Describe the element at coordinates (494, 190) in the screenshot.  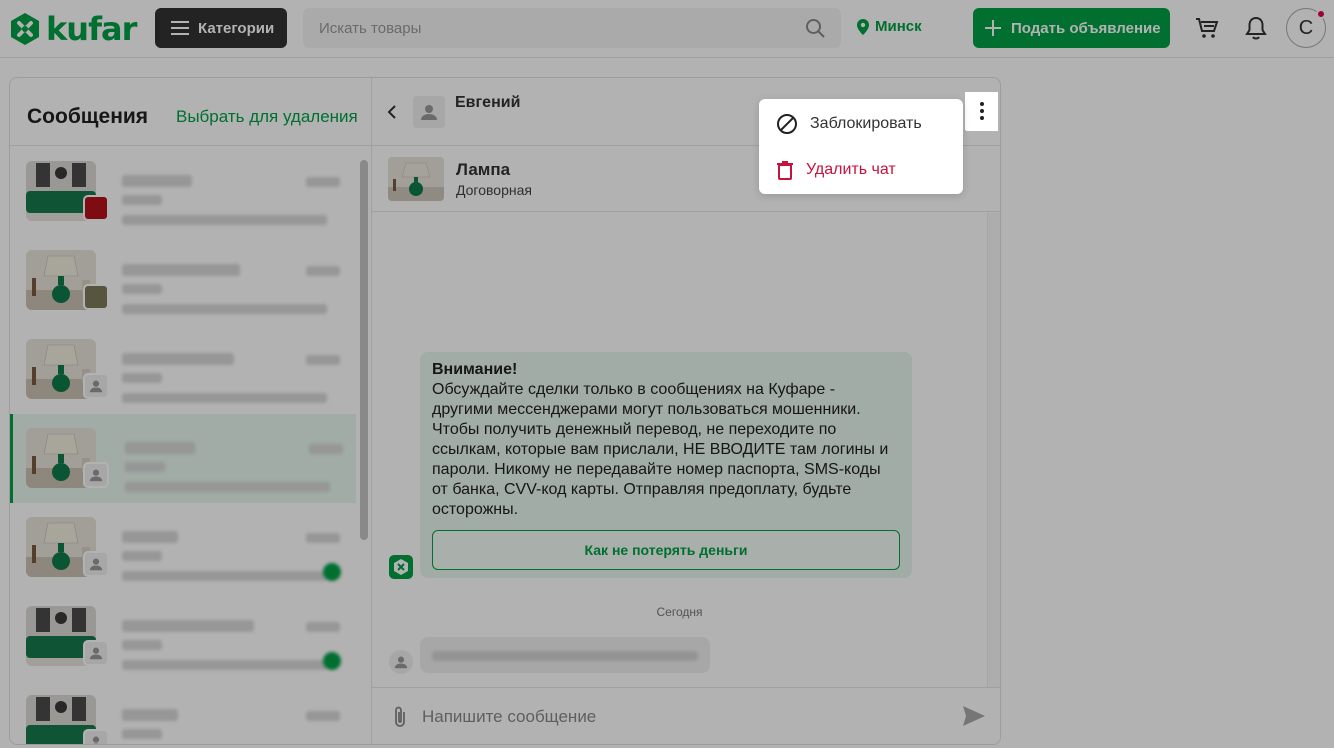
I see `item-price: Договорная` at that location.